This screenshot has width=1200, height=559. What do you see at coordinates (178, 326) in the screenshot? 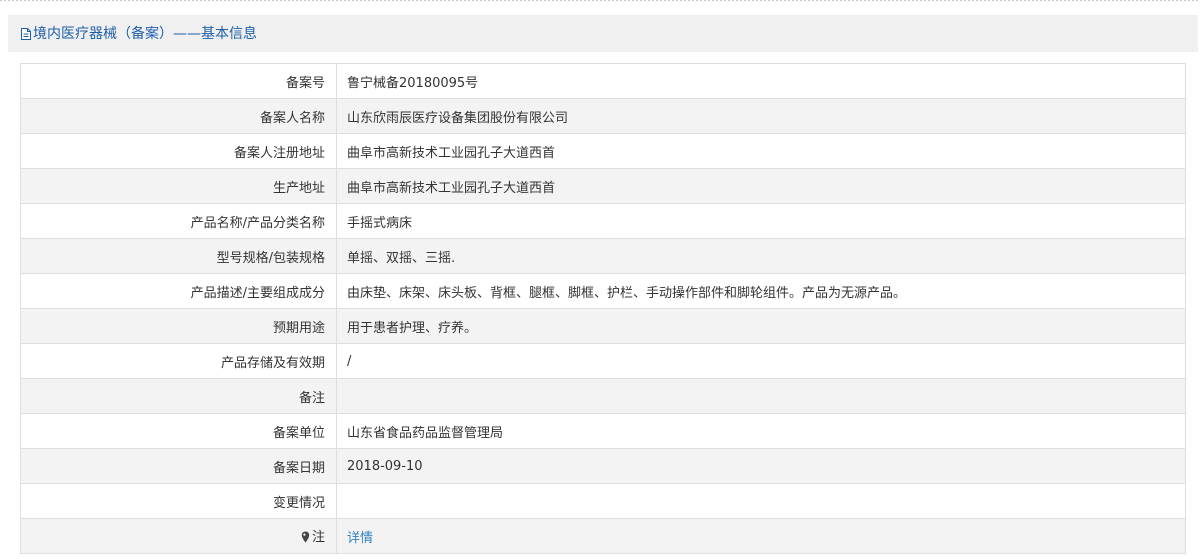
I see `row-label: 预期用途` at bounding box center [178, 326].